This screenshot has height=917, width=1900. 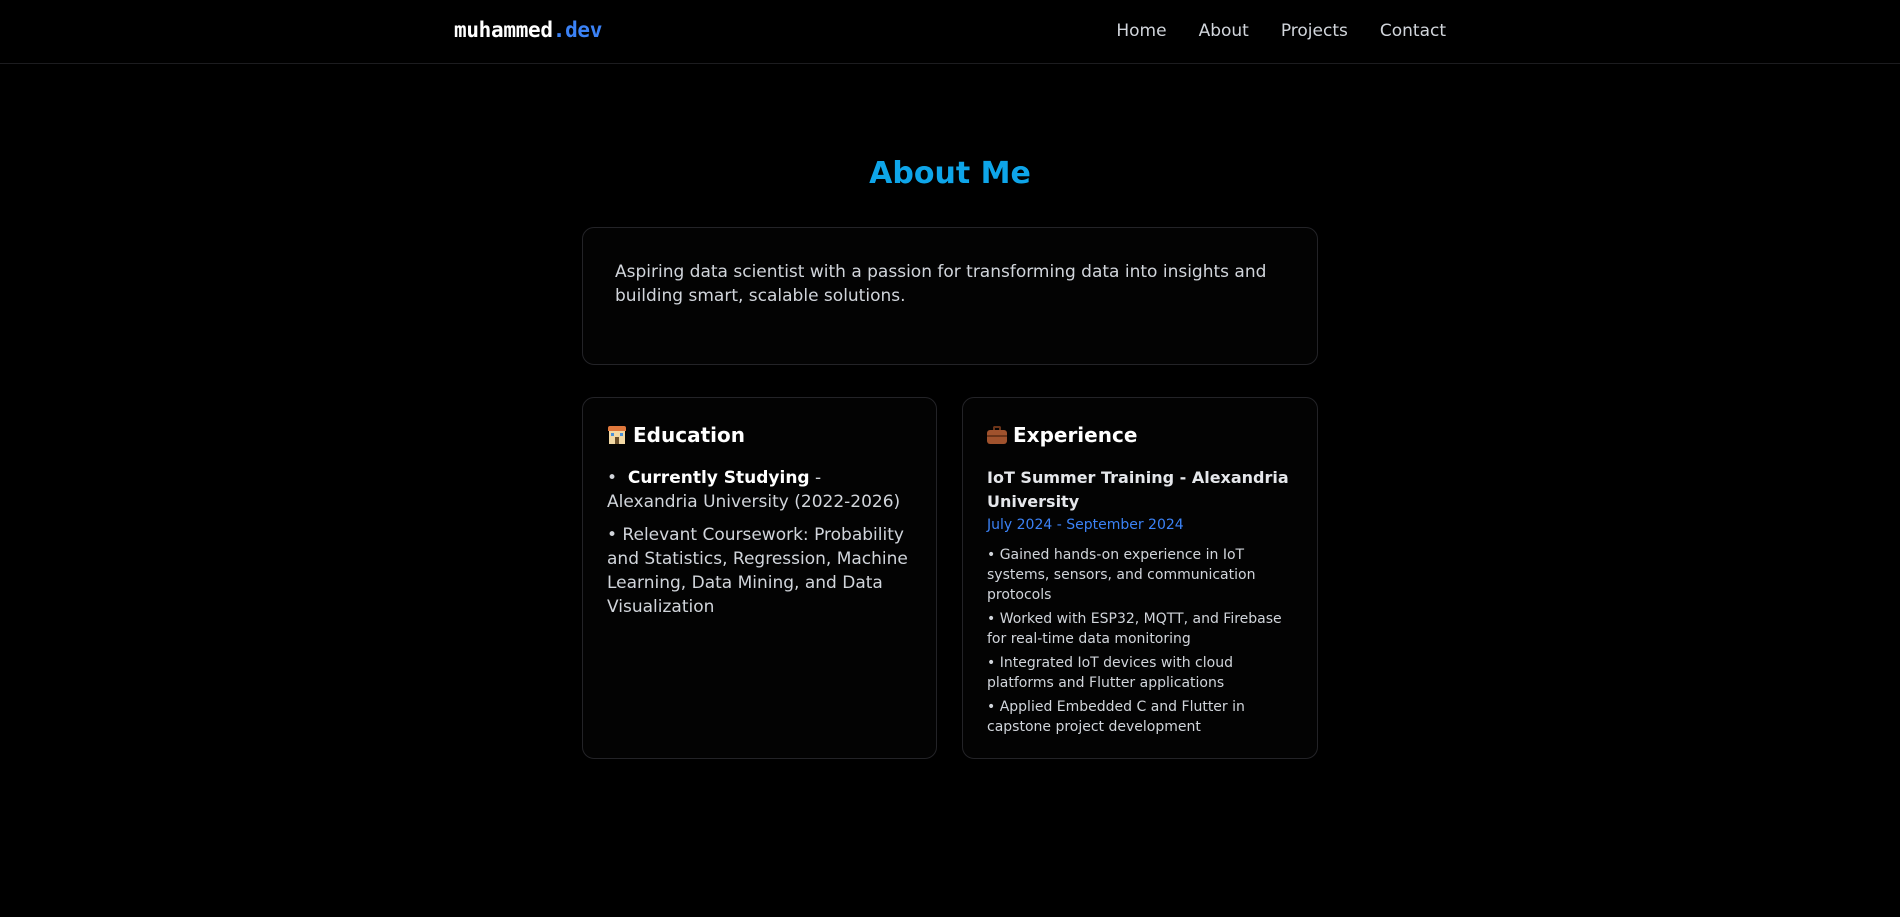 I want to click on nav-link-contact: Contact, so click(x=1413, y=31).